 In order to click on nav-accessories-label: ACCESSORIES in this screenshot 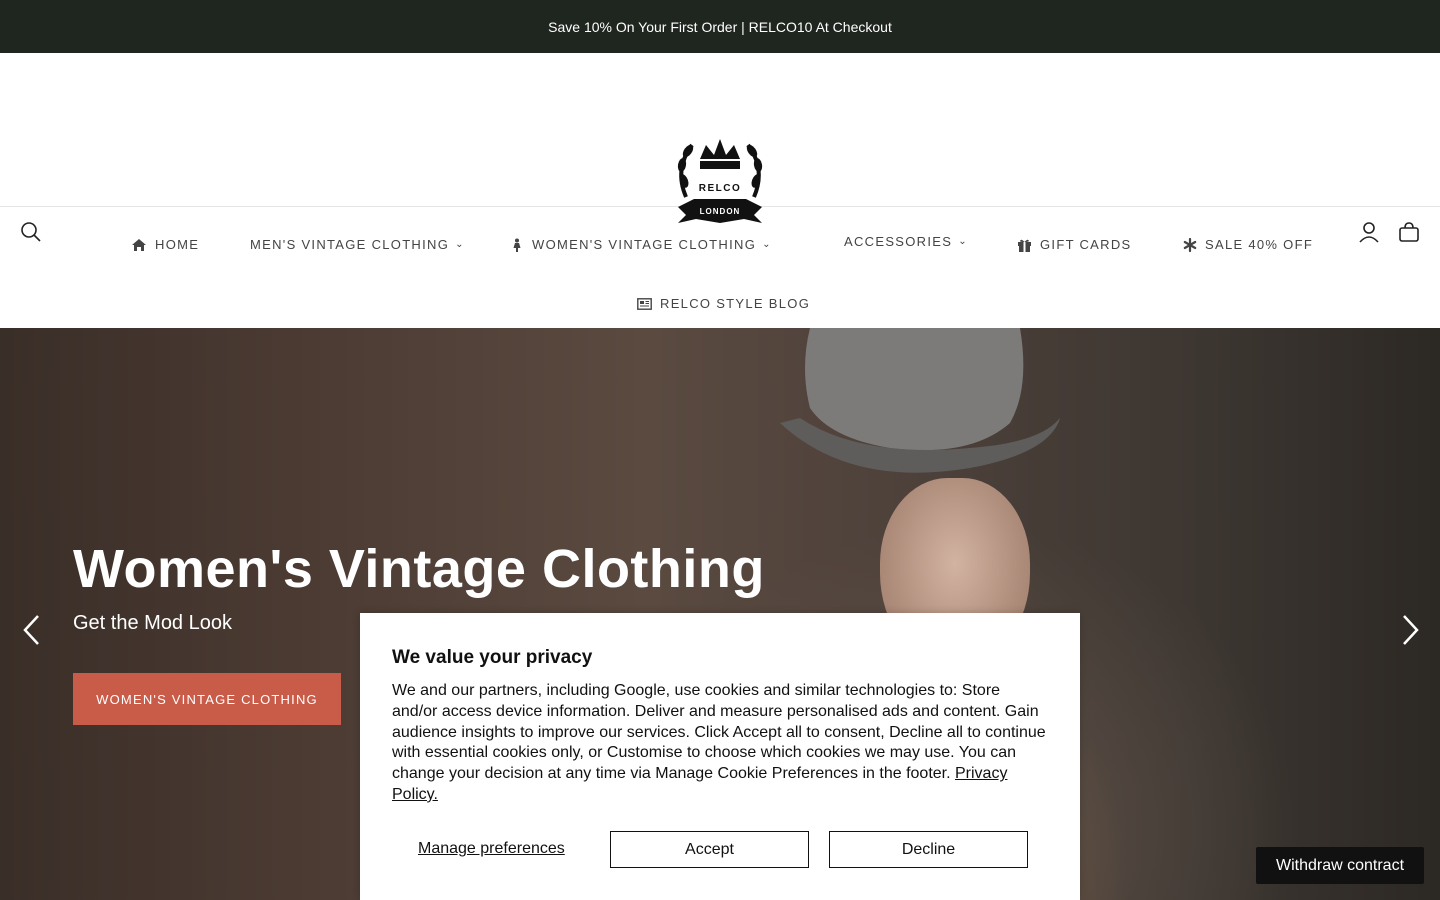, I will do `click(898, 241)`.